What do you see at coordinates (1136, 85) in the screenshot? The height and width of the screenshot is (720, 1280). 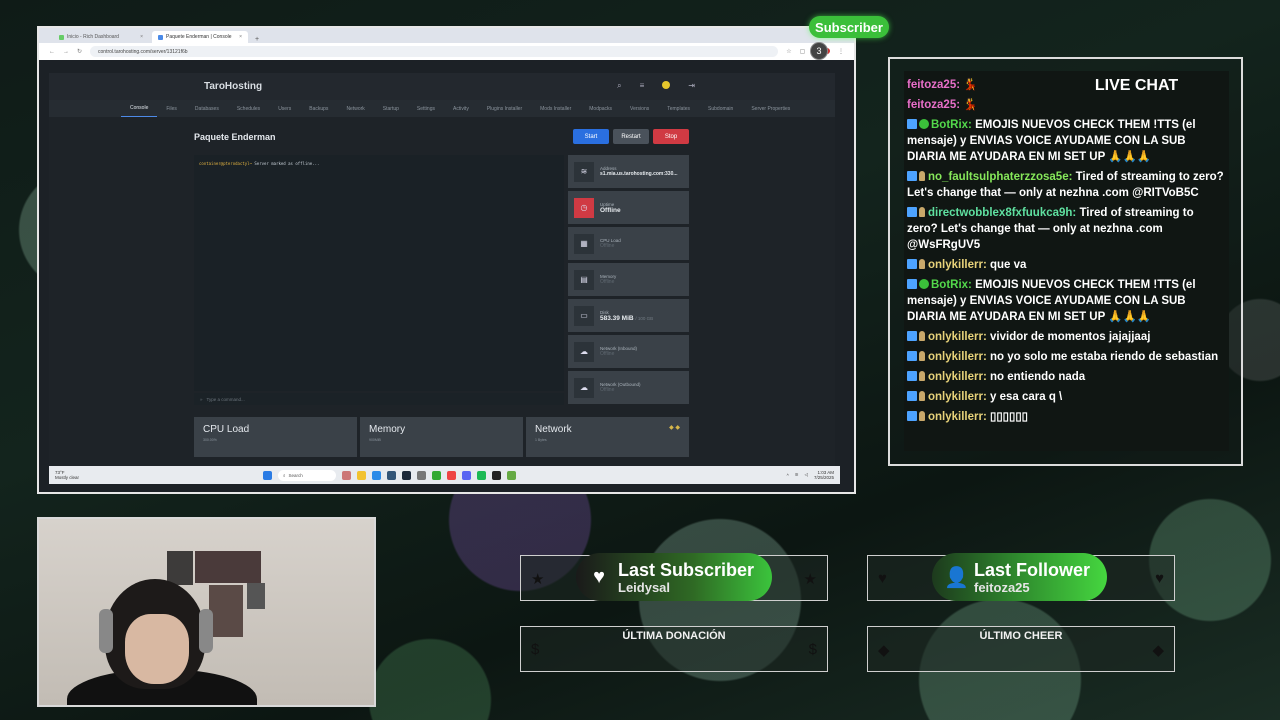 I see `chat-title: LIVE CHAT` at bounding box center [1136, 85].